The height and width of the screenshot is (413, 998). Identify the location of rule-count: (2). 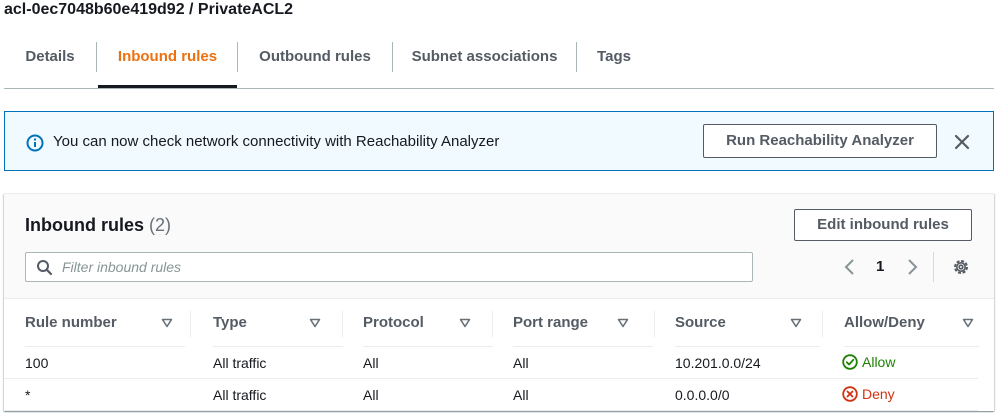
(160, 225).